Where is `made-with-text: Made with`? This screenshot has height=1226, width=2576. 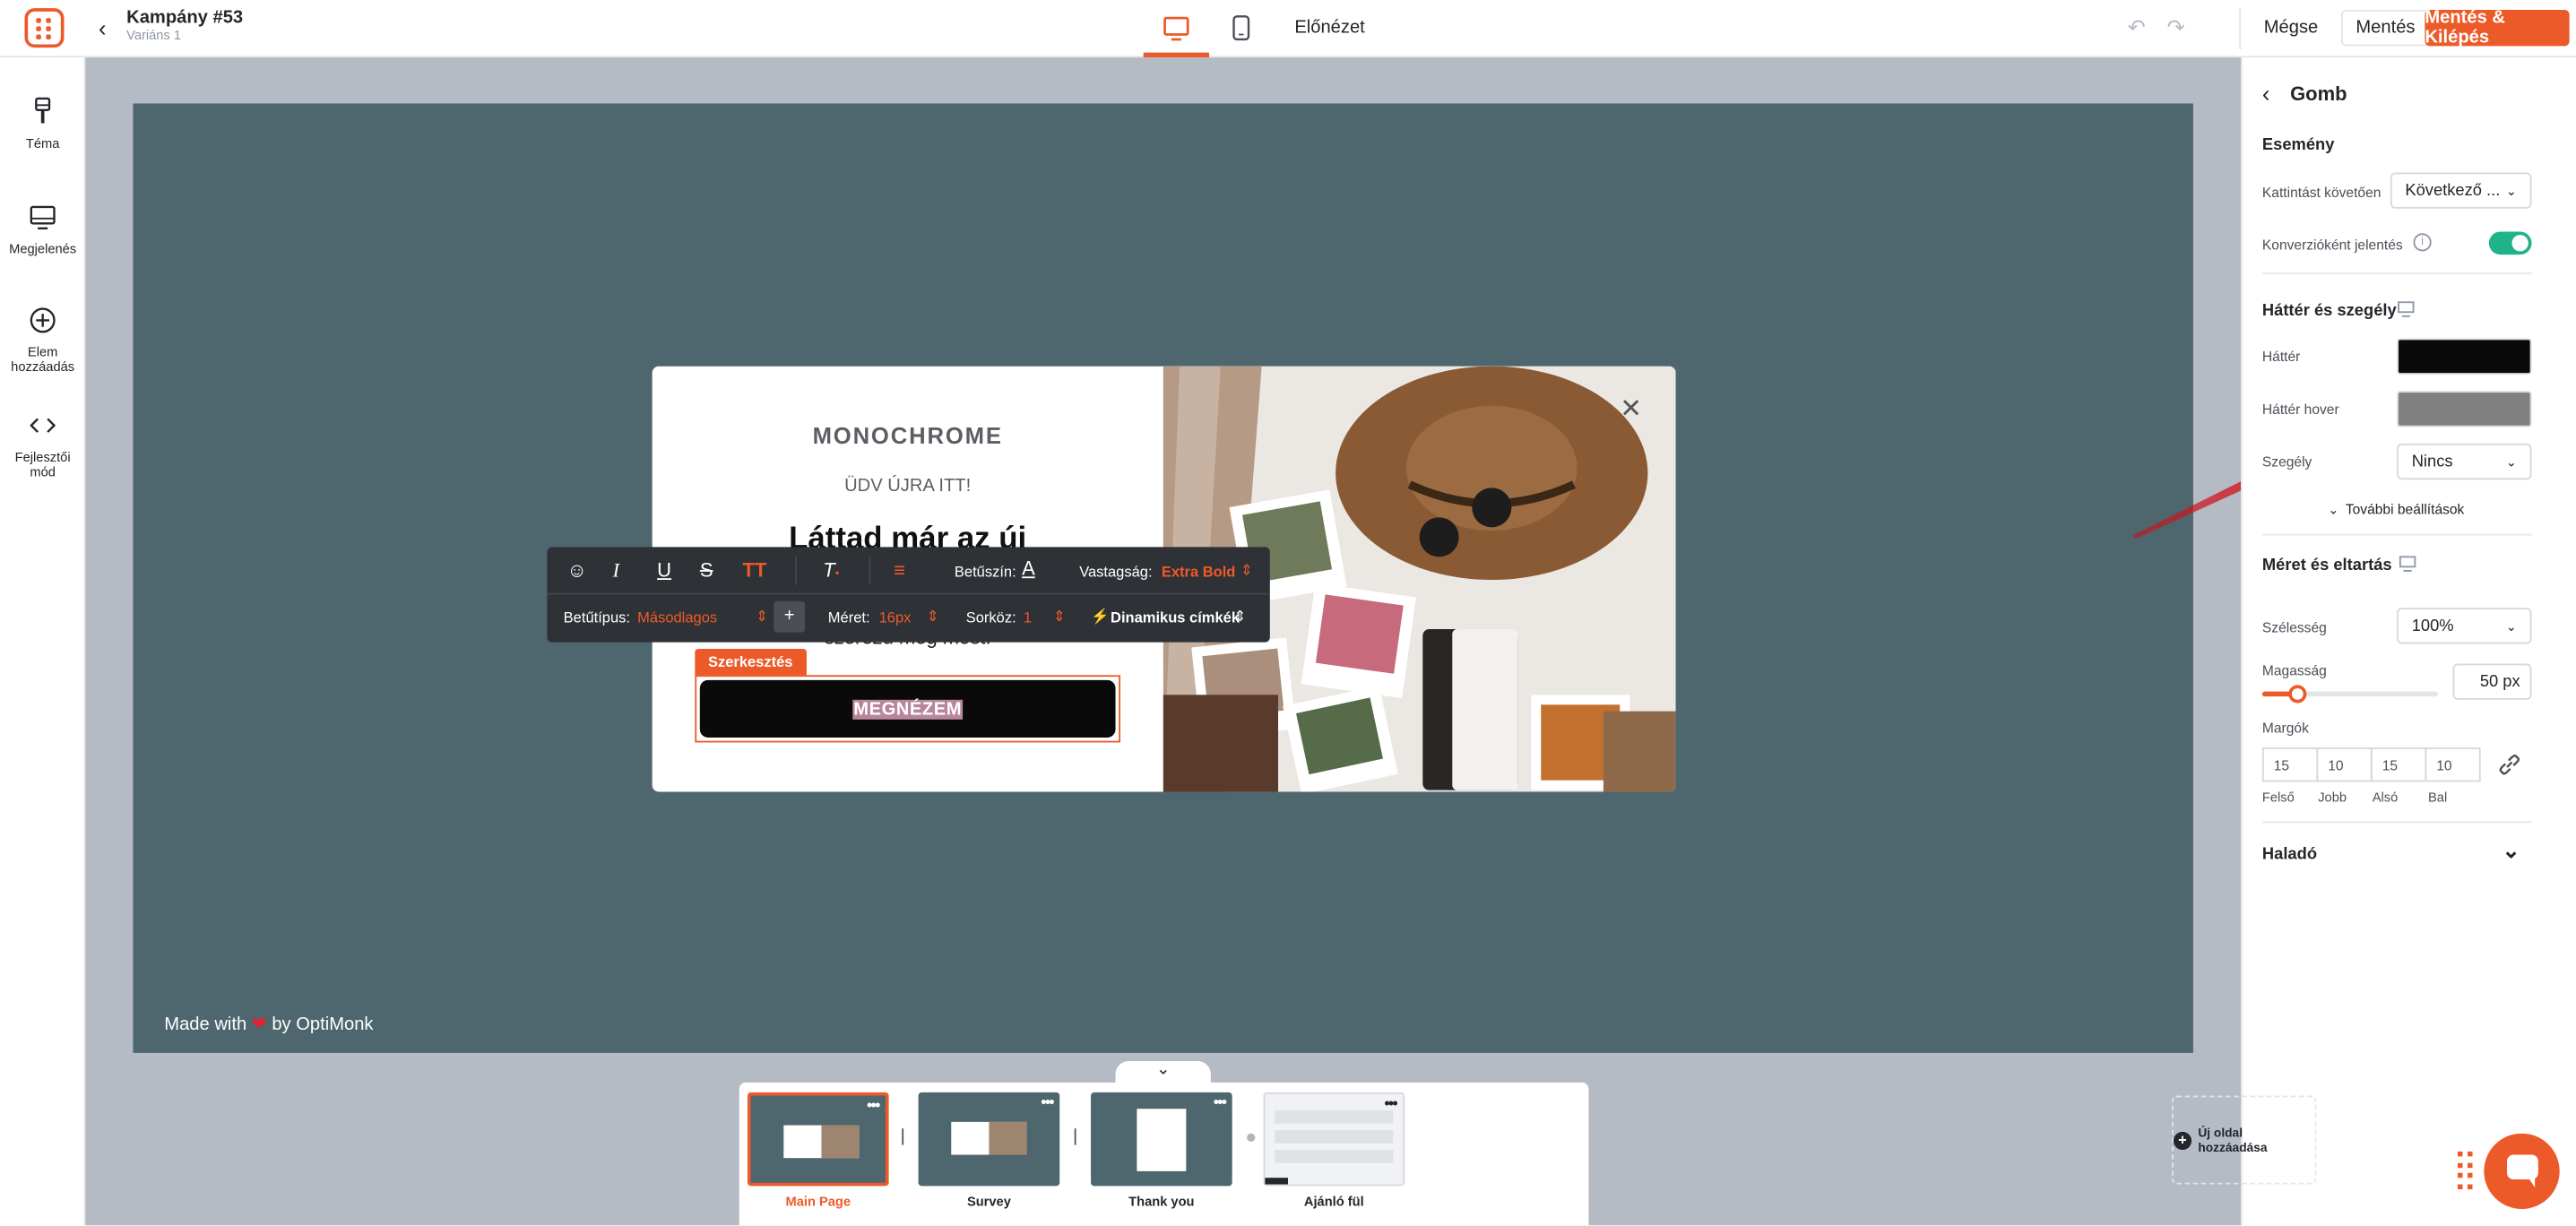
made-with-text: Made with is located at coordinates (205, 1024).